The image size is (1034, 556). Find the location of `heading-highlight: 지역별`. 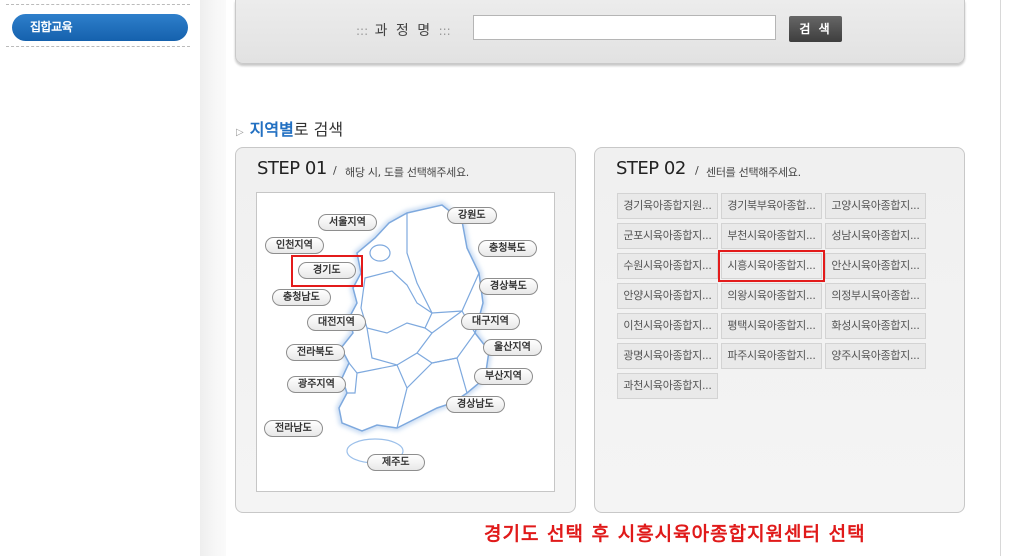

heading-highlight: 지역별 is located at coordinates (271, 129).